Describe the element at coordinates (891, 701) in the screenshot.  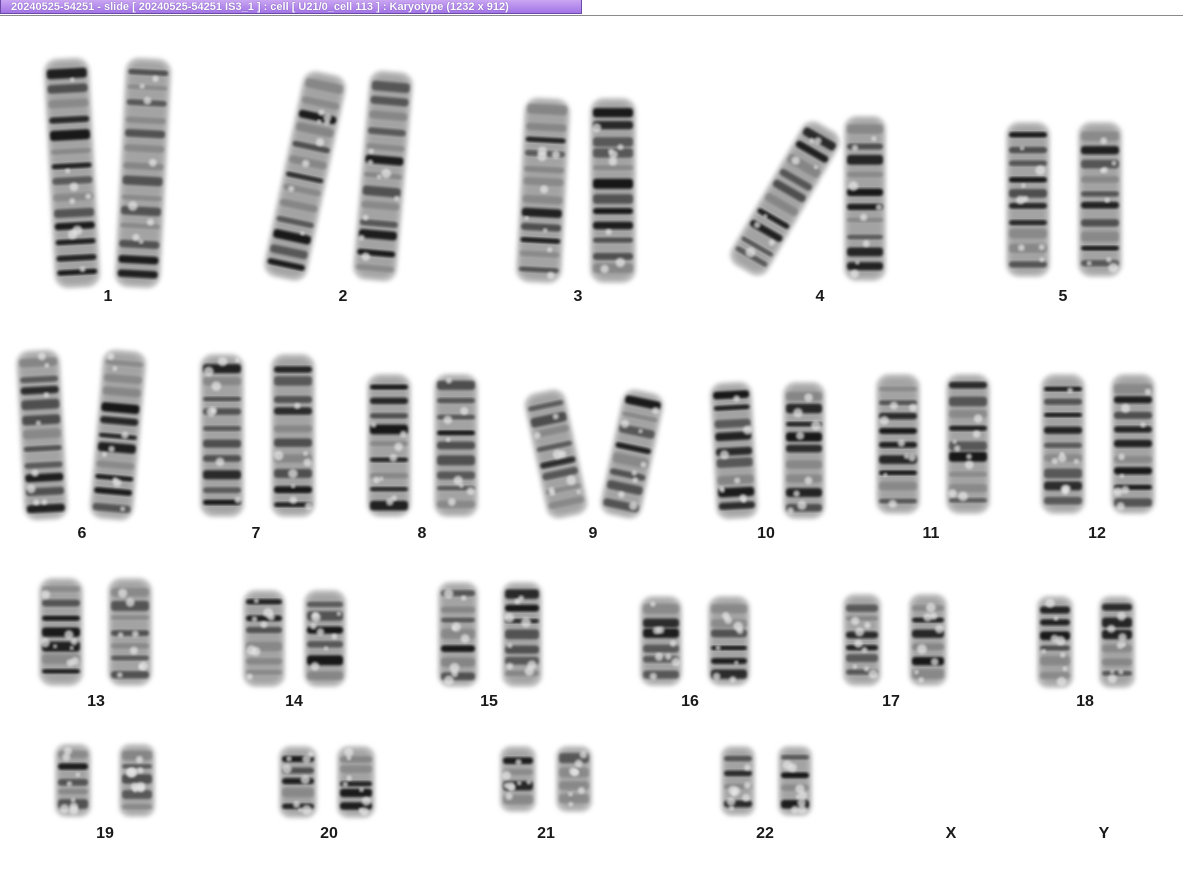
I see `chromosome-label-17: 17` at that location.